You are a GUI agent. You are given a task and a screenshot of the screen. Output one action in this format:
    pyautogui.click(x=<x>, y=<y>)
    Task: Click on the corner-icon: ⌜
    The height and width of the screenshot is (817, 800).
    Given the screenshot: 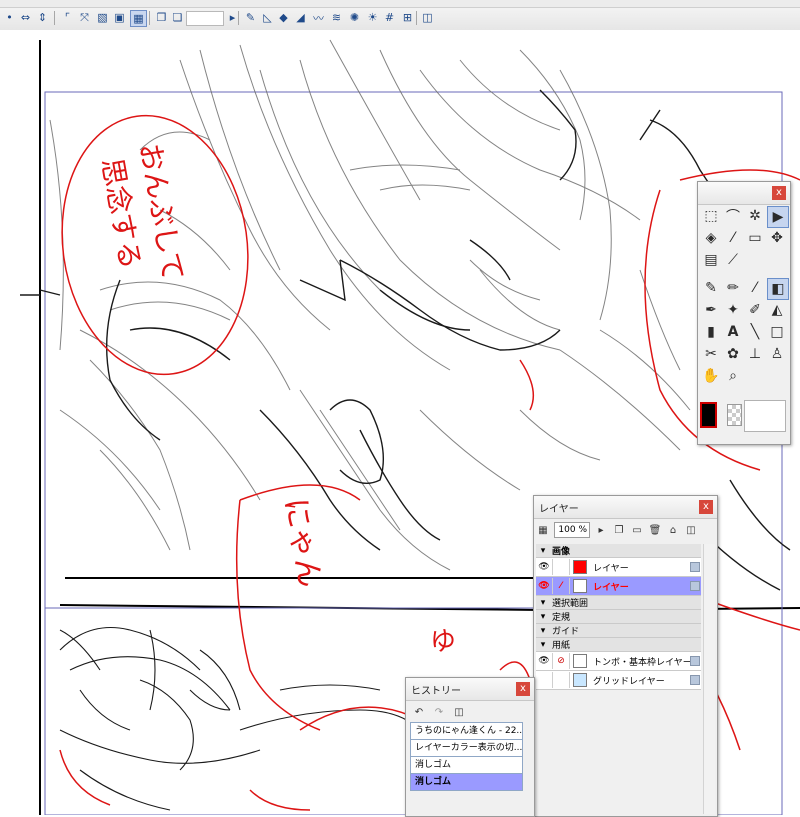 What is the action you would take?
    pyautogui.click(x=67, y=17)
    